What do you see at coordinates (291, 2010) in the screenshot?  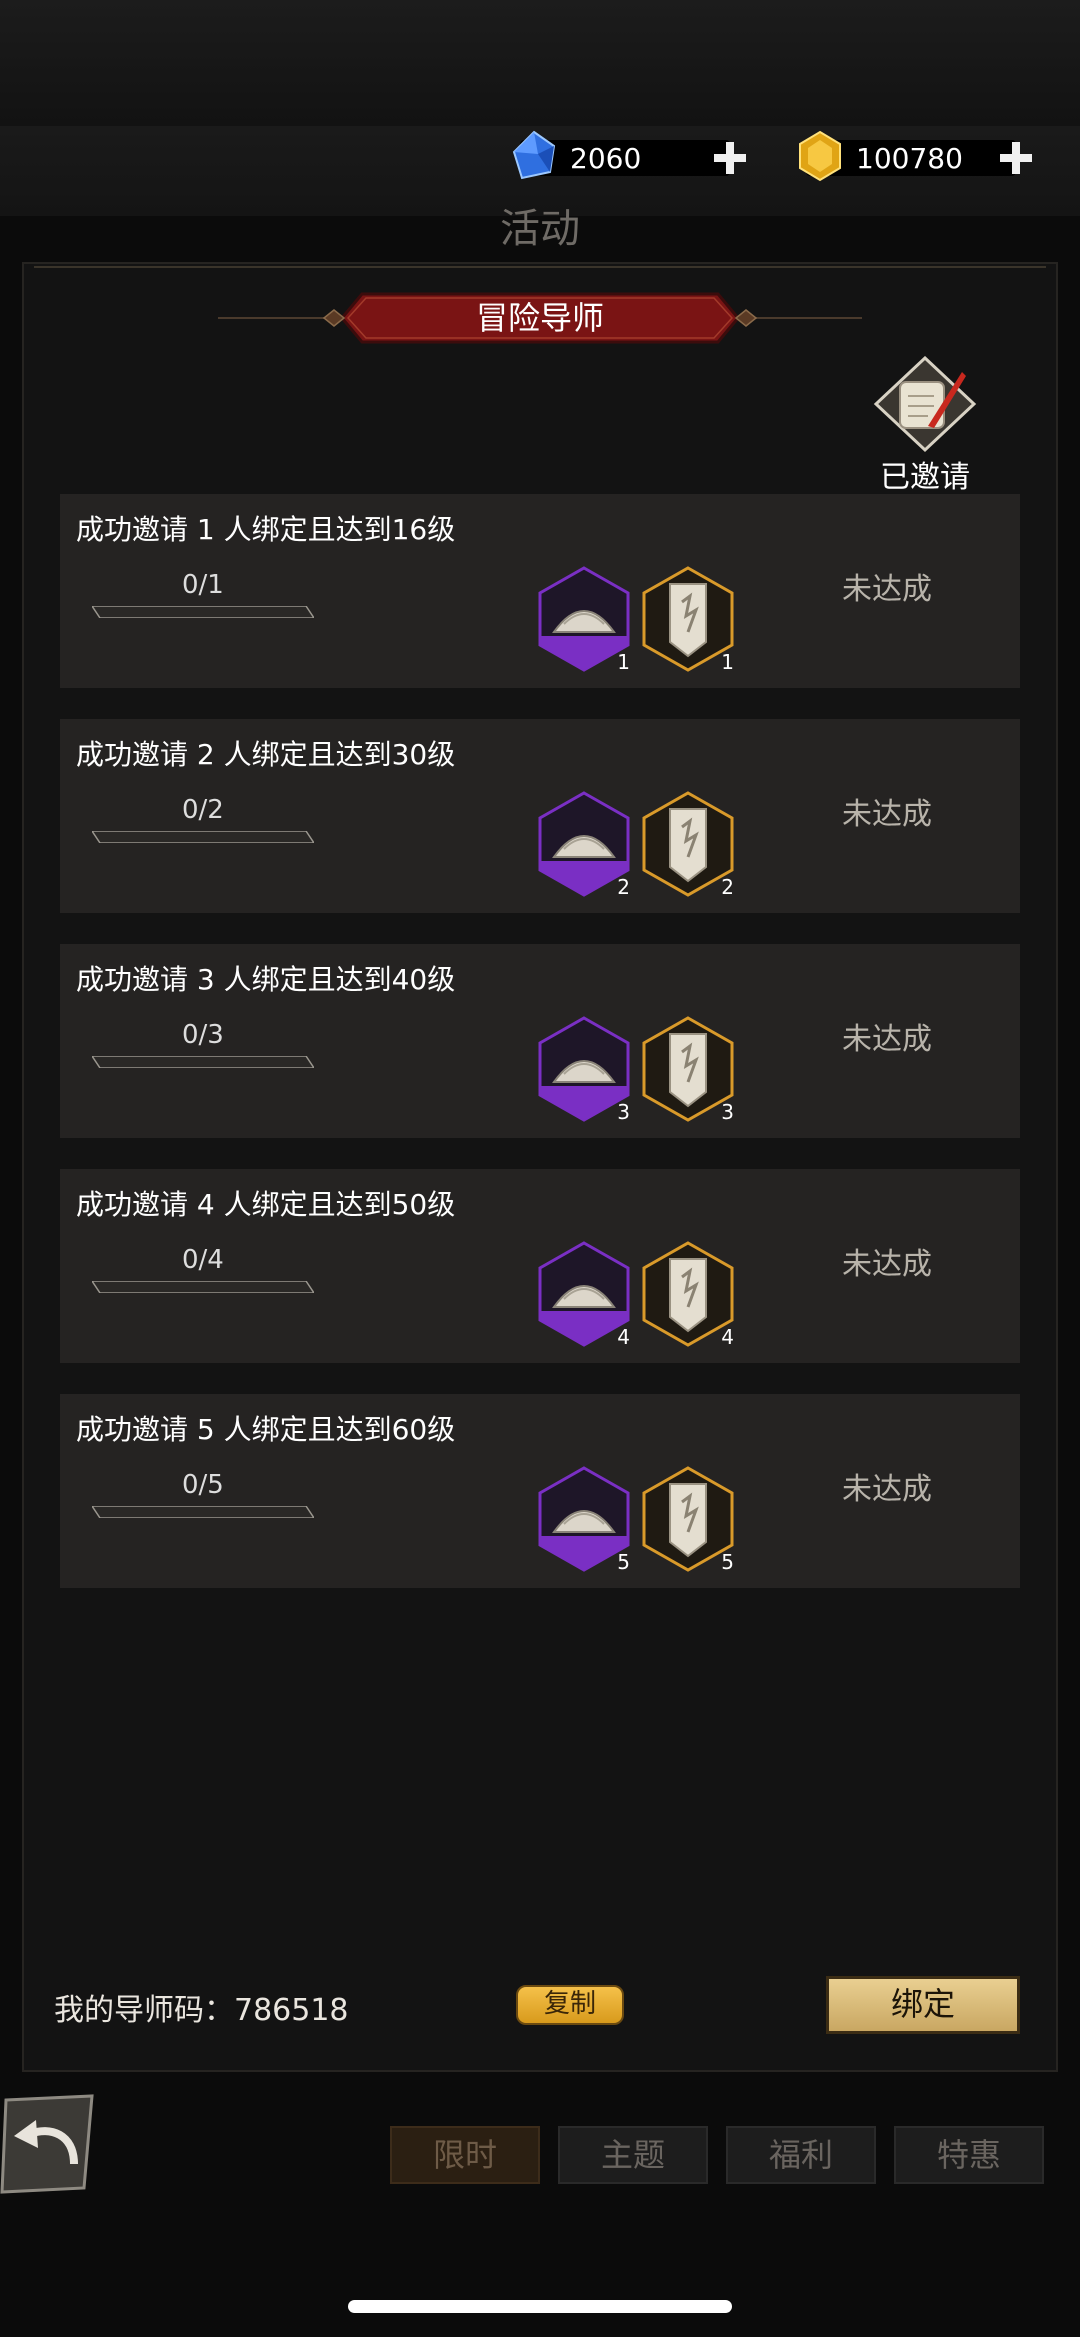 I see `mentor-code-value: 786518` at bounding box center [291, 2010].